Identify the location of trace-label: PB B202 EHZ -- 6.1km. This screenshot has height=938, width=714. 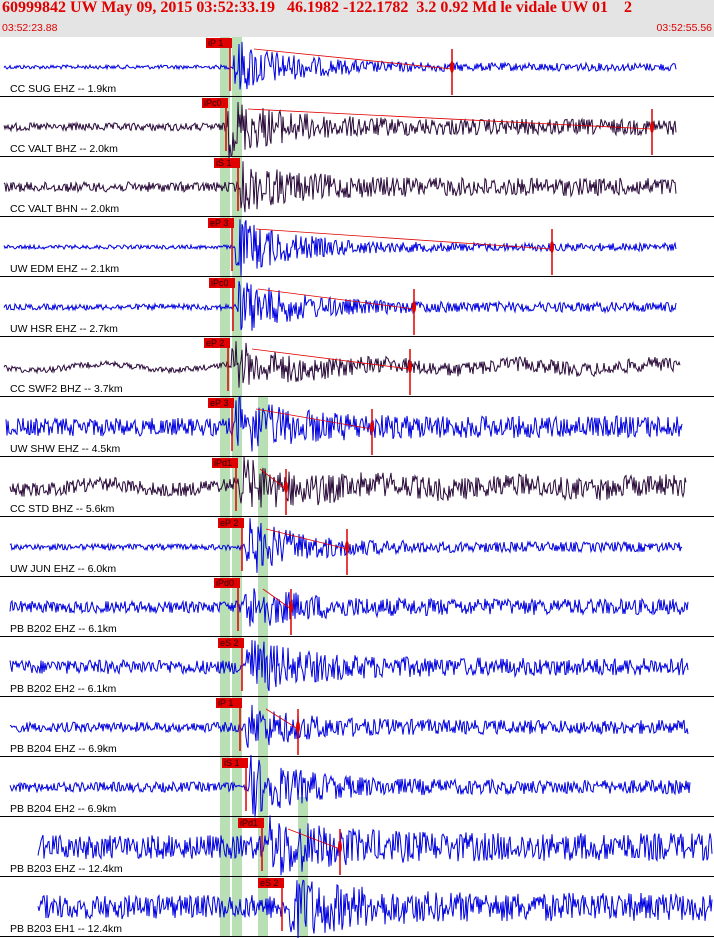
(63, 629).